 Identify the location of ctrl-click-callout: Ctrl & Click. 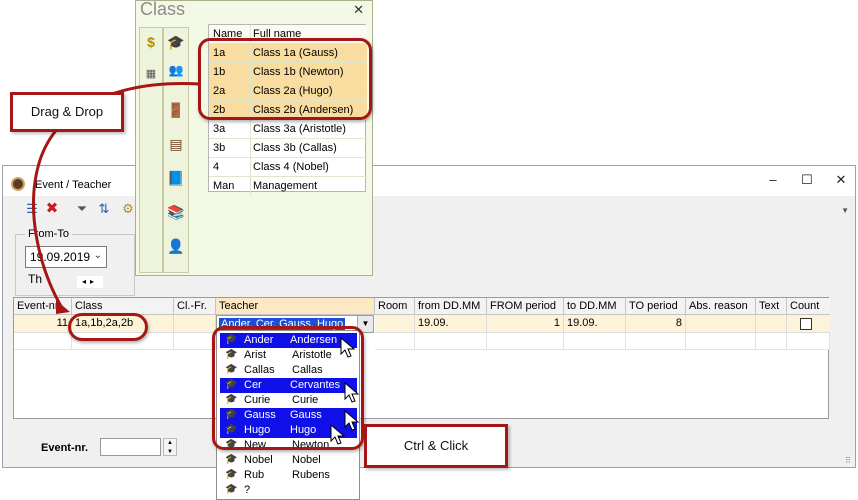
(436, 446).